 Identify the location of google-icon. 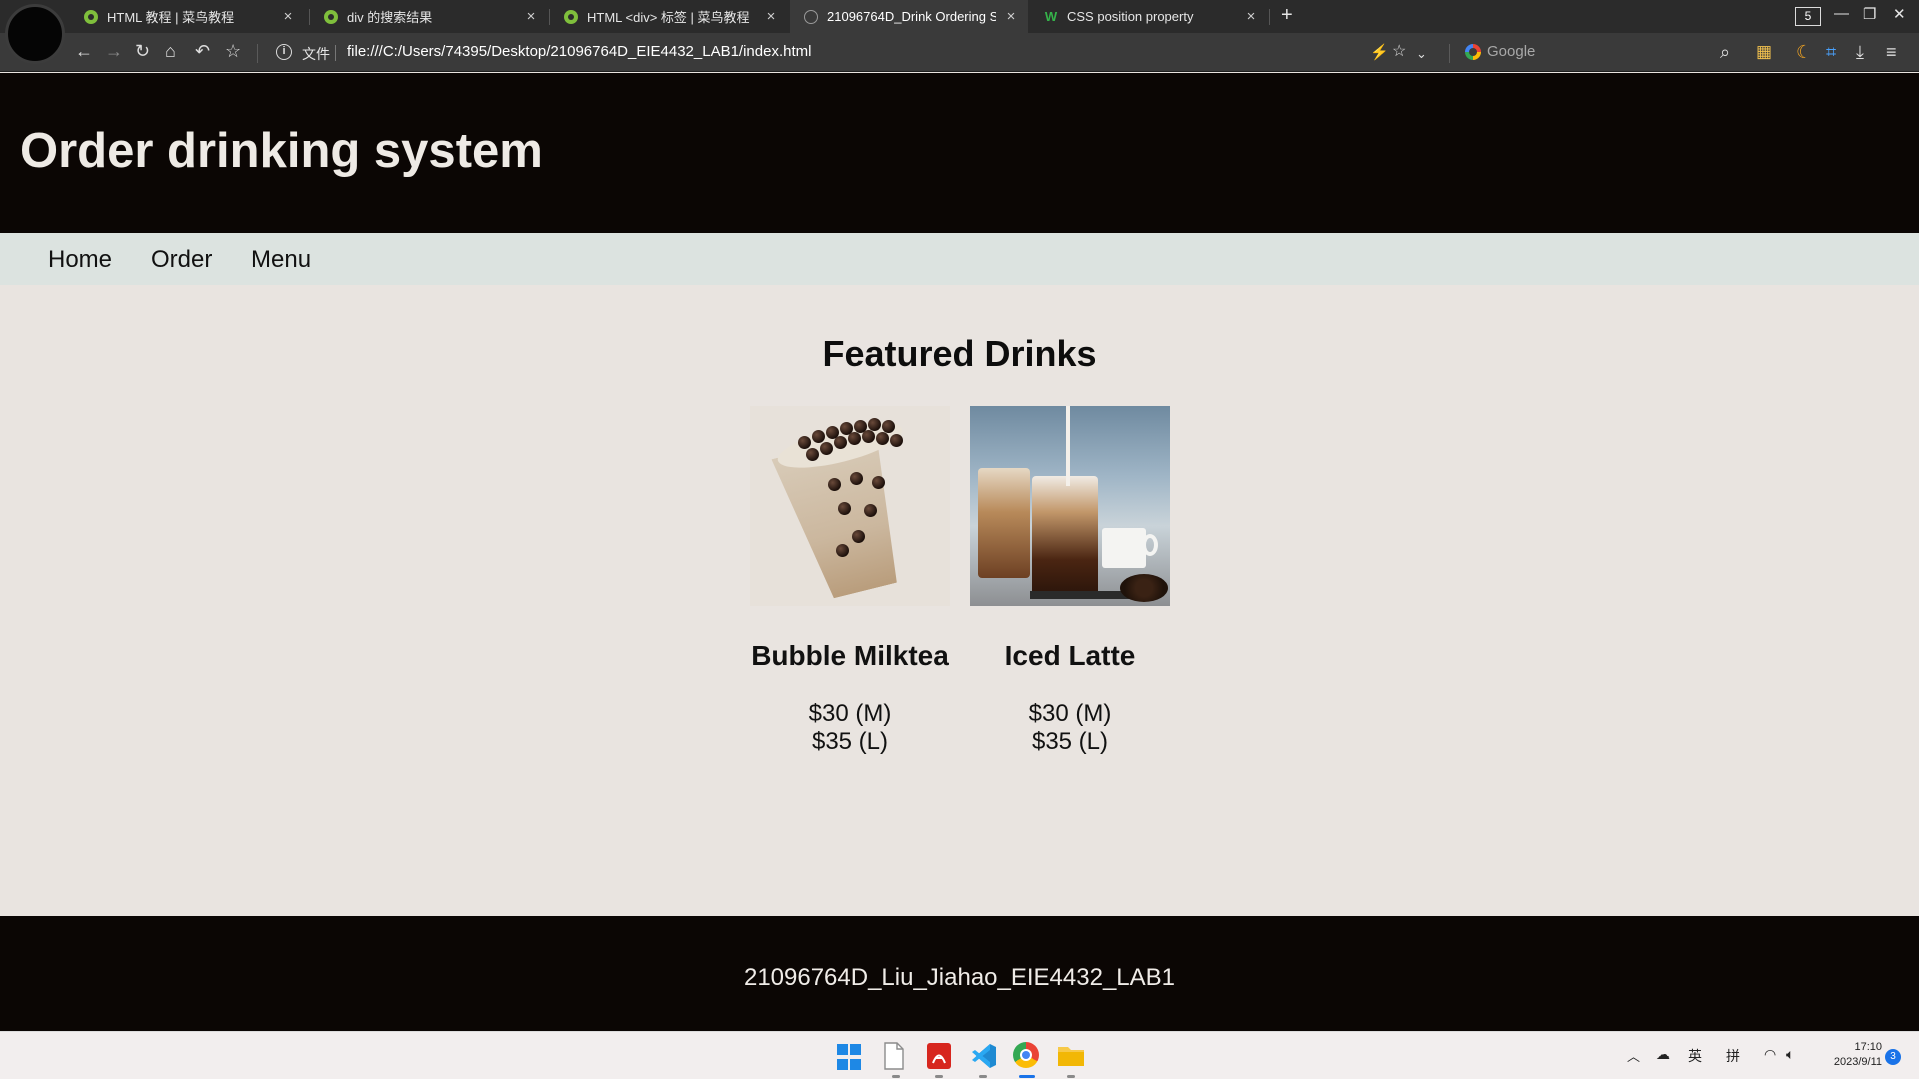
(1473, 51).